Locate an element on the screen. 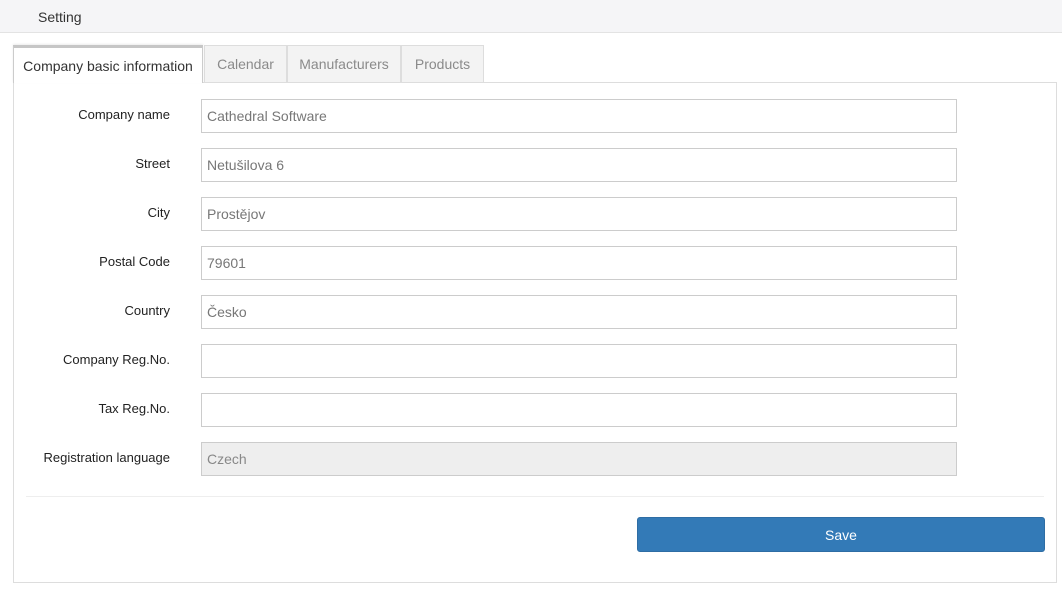 This screenshot has width=1062, height=590. form-row-city: City is located at coordinates (534, 214).